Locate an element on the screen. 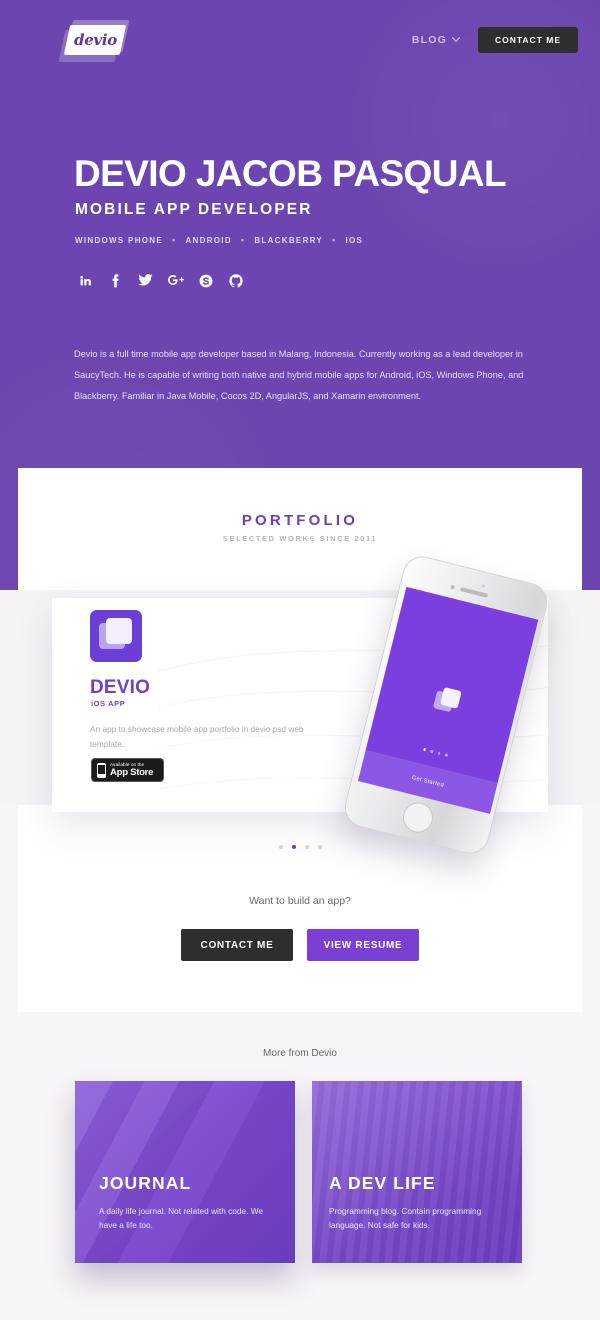  portfolio-subtitle: SELECTED WORKS SINCE 2011 is located at coordinates (300, 538).